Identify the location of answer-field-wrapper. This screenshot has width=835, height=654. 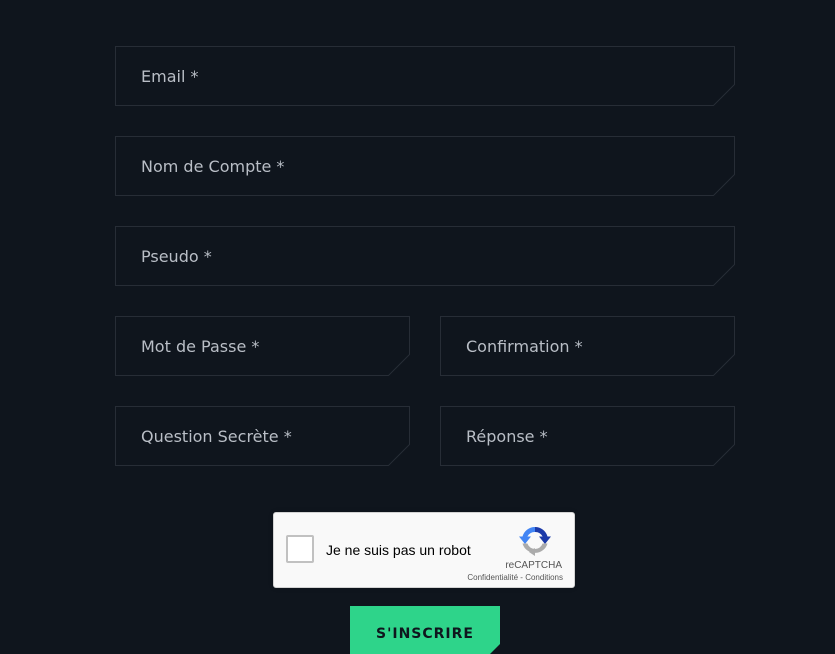
(587, 436).